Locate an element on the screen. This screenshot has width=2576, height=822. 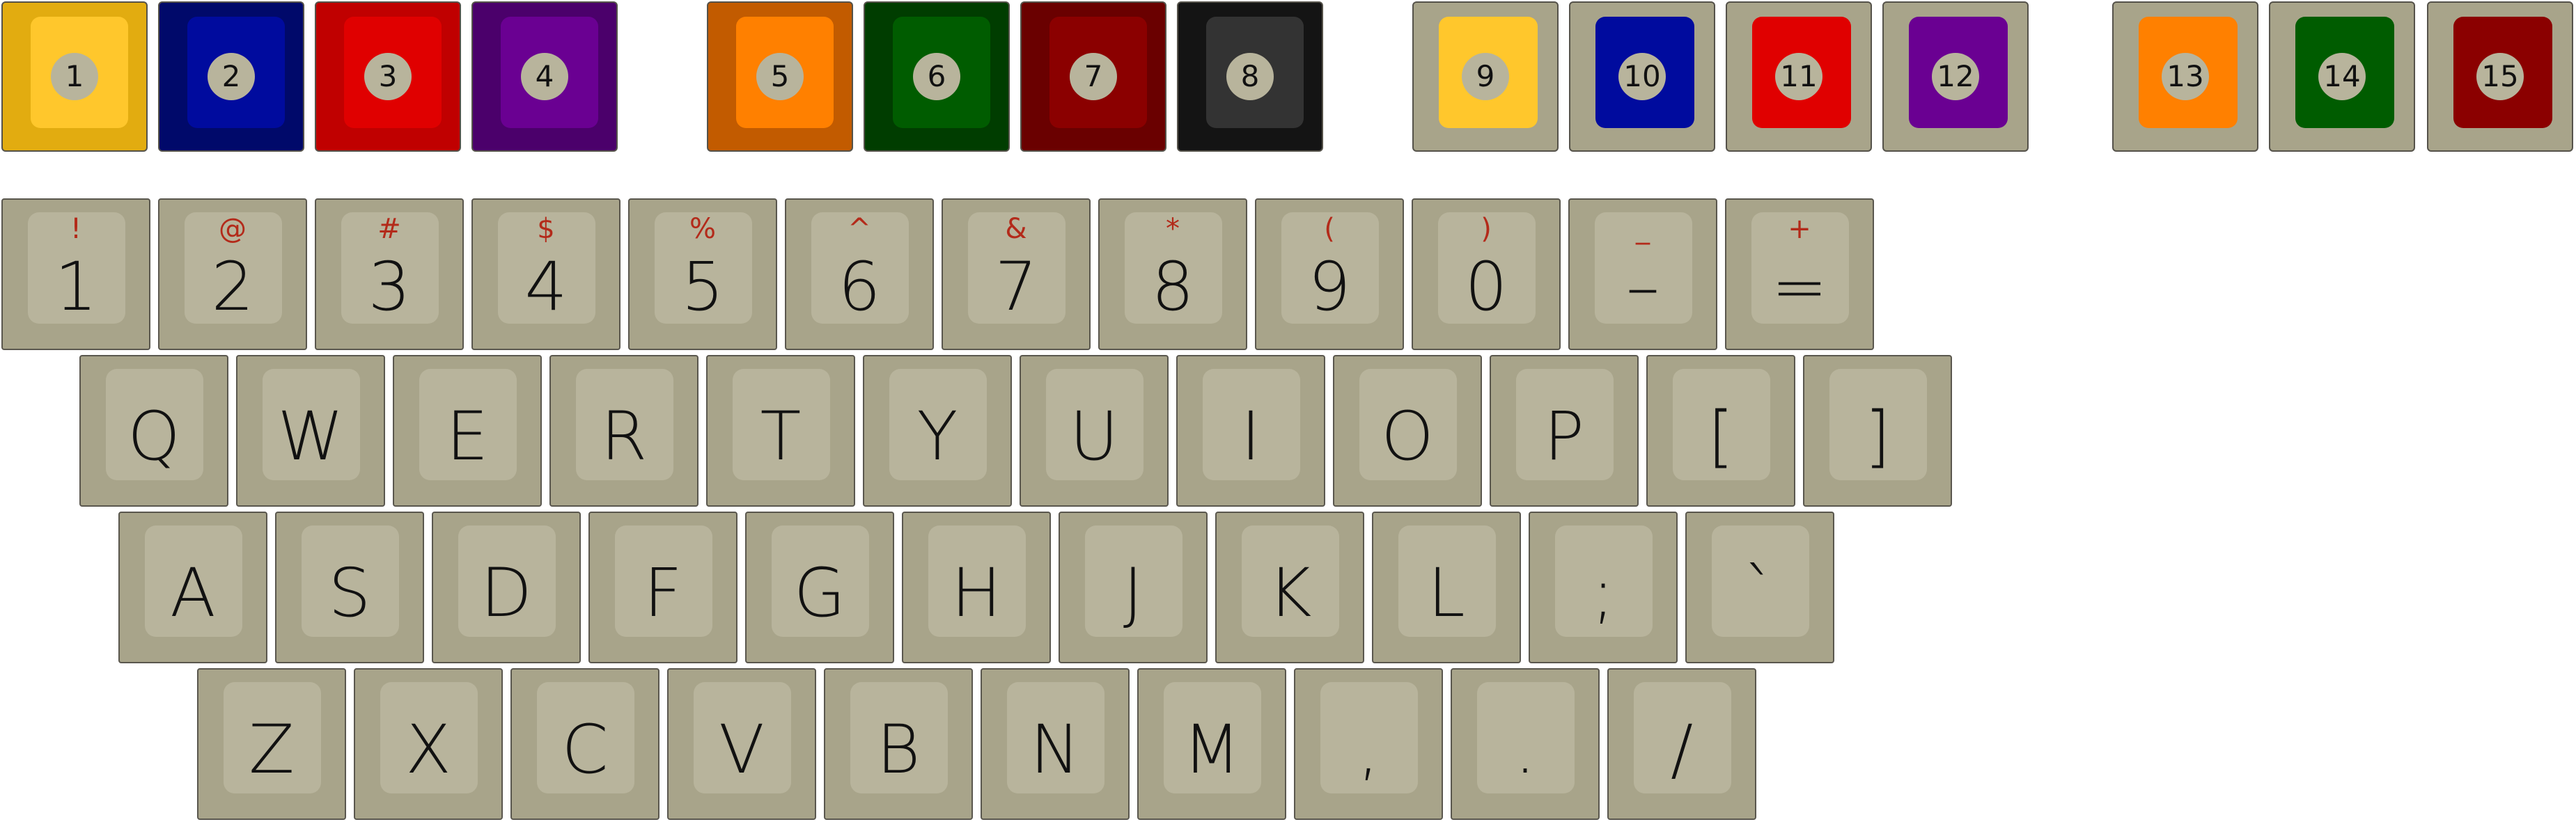
key-legend: E is located at coordinates (468, 436).